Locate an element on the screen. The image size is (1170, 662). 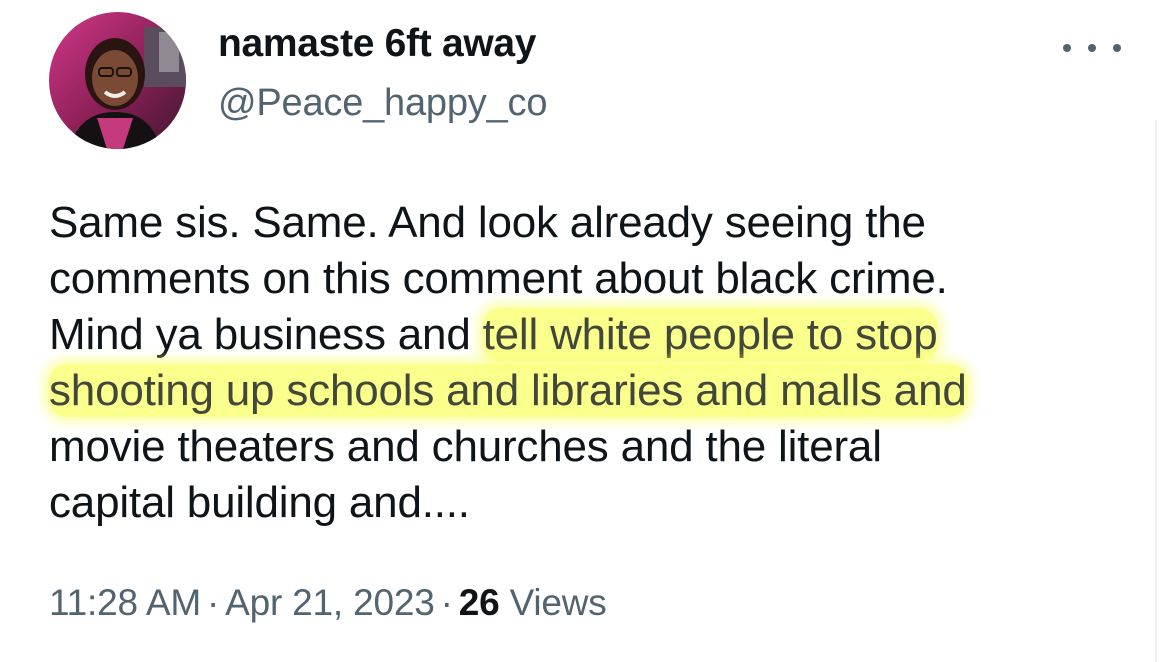
views-label: Views is located at coordinates (558, 602).